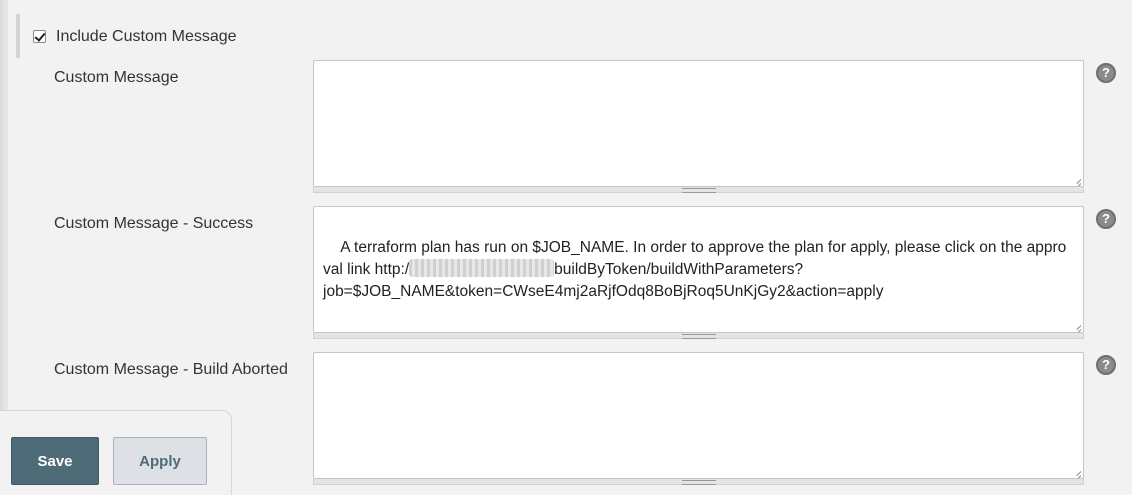 This screenshot has width=1132, height=495. Describe the element at coordinates (55, 461) in the screenshot. I see `save-button: Save` at that location.